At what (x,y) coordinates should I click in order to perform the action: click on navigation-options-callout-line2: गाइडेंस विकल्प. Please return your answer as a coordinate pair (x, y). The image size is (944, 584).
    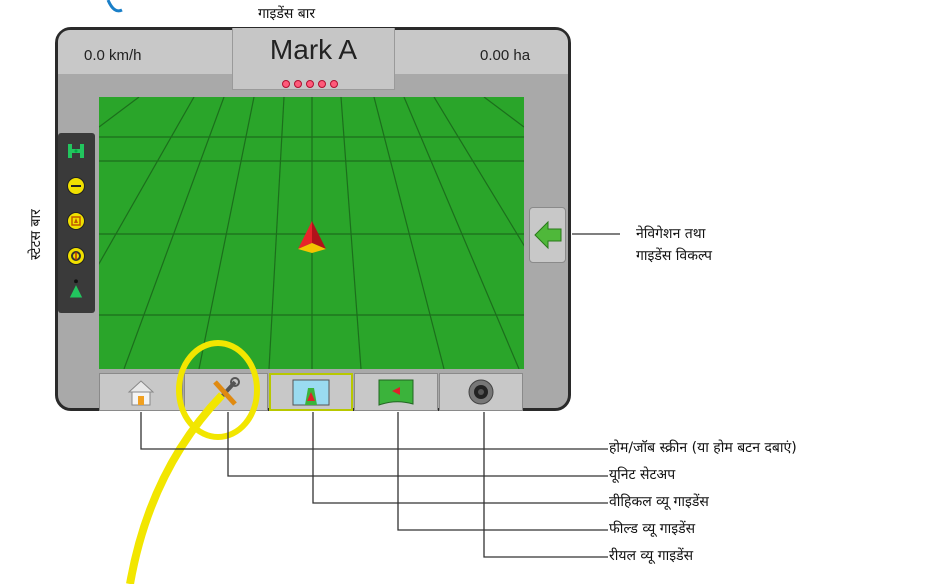
    Looking at the image, I should click on (674, 256).